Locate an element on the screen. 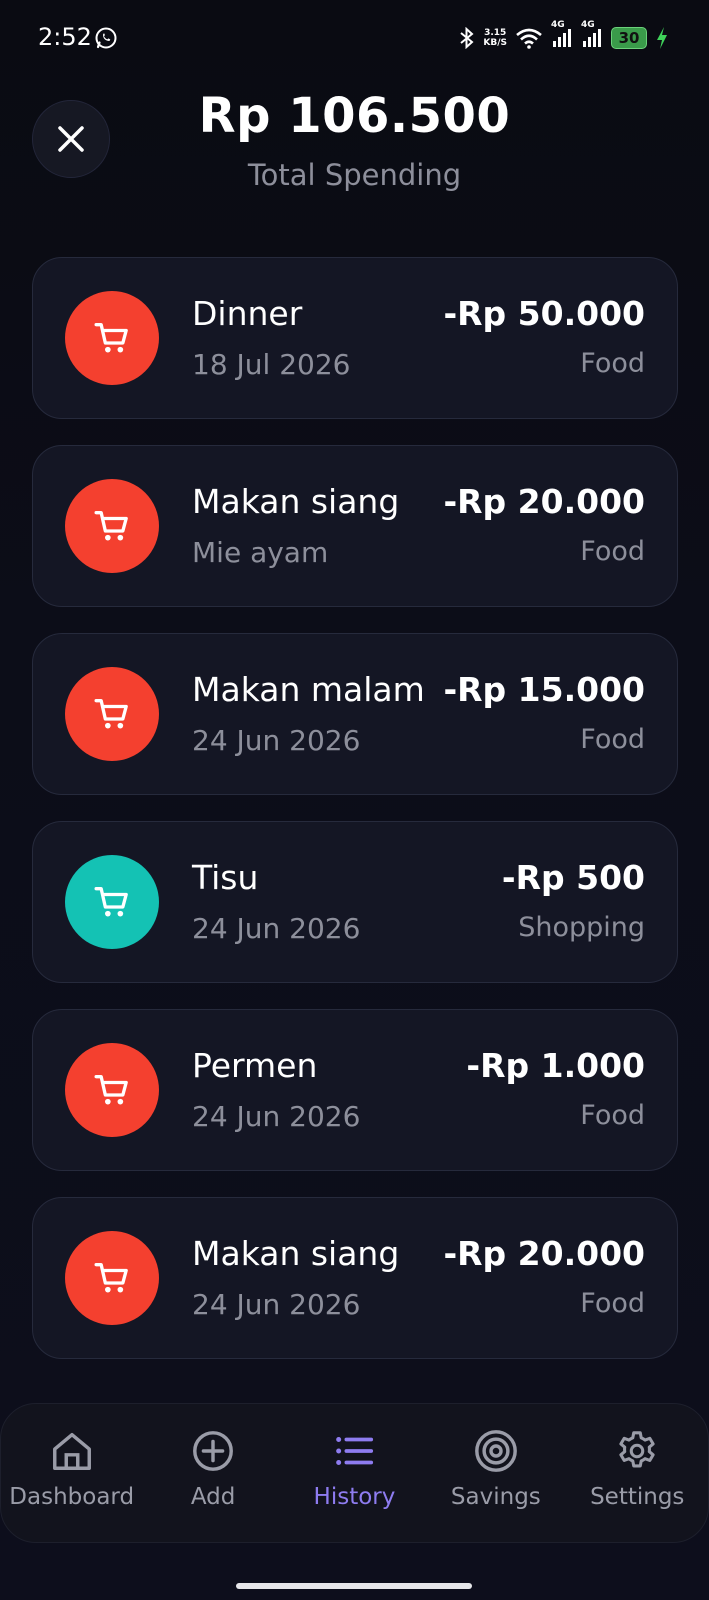 Image resolution: width=709 pixels, height=1600 pixels. status-time: 2:52 is located at coordinates (65, 37).